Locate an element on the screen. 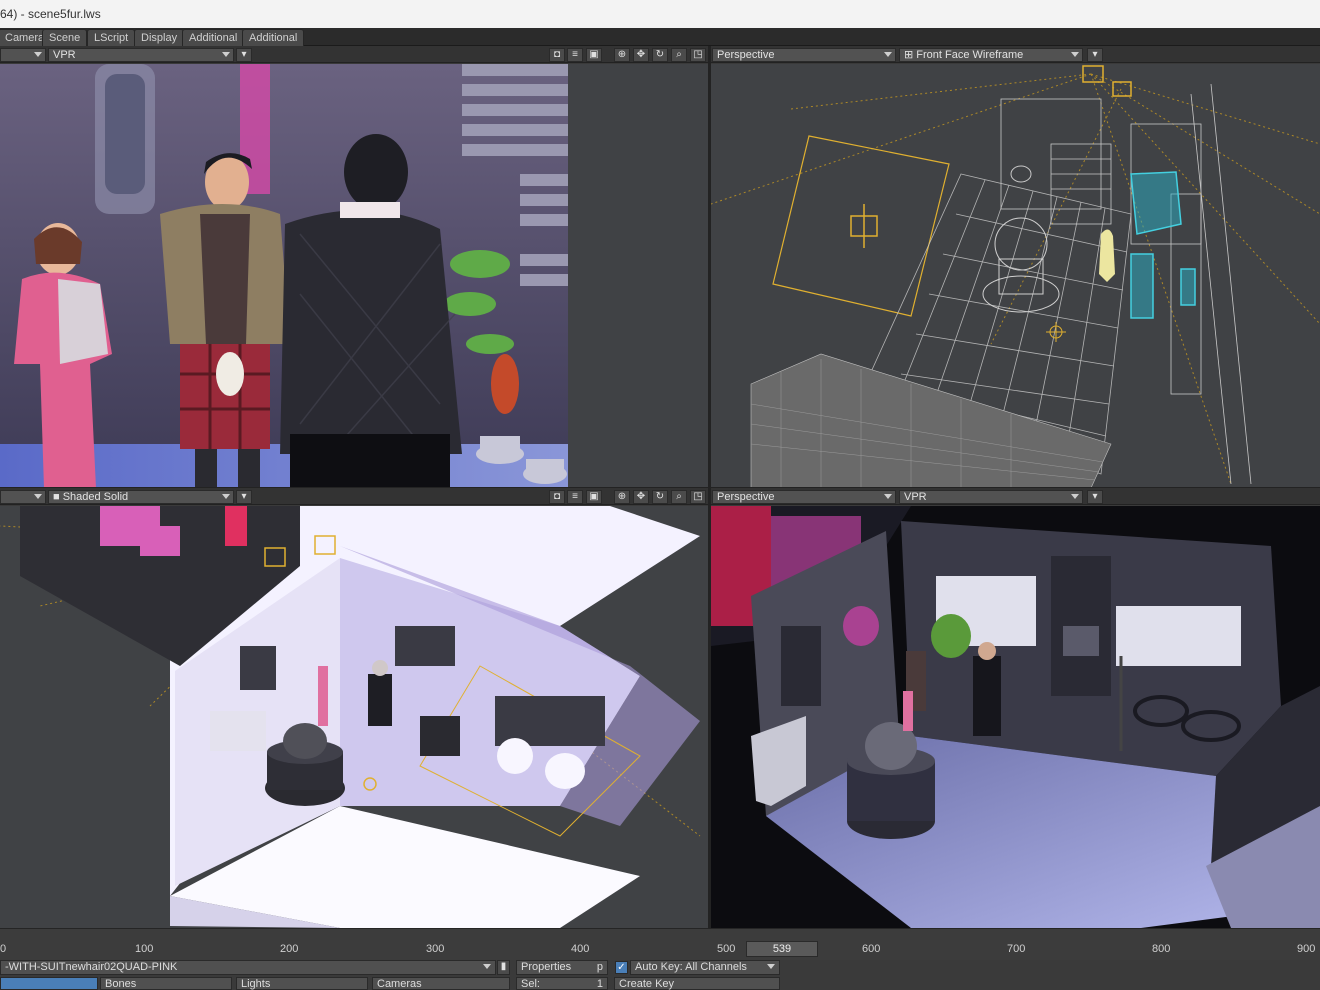 This screenshot has width=1320, height=990. render-mode-dropdown: ■ Shaded Solid is located at coordinates (141, 497).